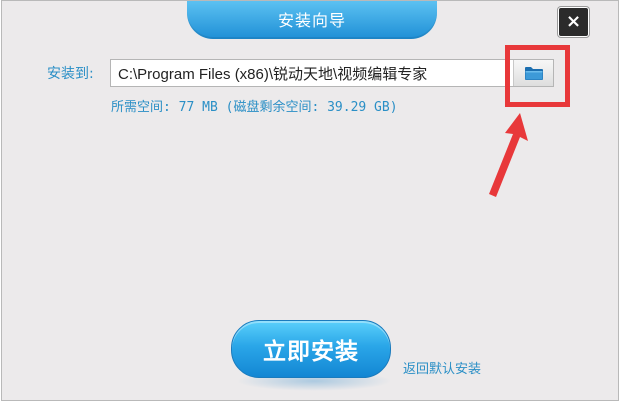  What do you see at coordinates (316, 73) in the screenshot?
I see `install-path-input` at bounding box center [316, 73].